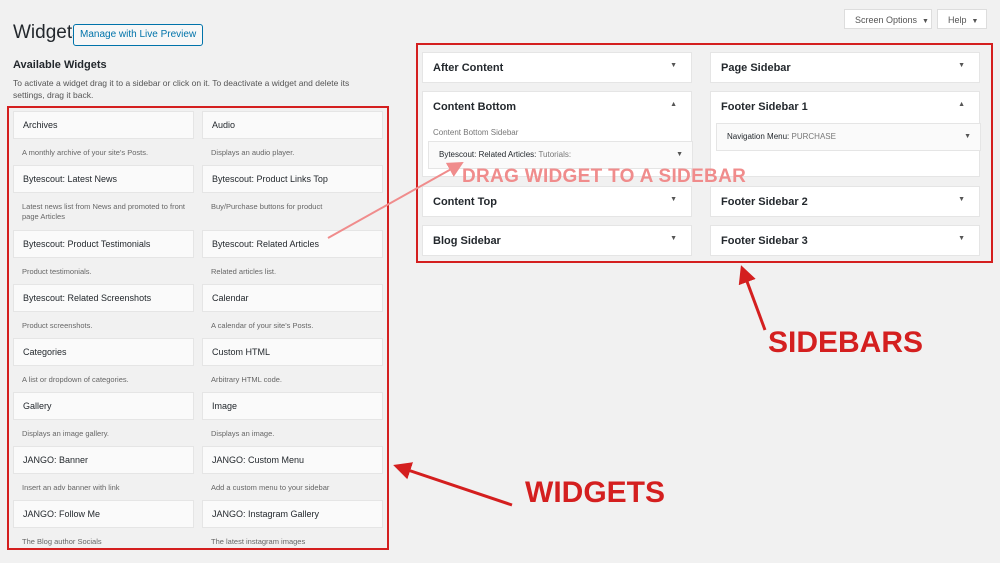 Image resolution: width=1000 pixels, height=563 pixels. I want to click on sidebars-annotation: SIDEBARS, so click(846, 342).